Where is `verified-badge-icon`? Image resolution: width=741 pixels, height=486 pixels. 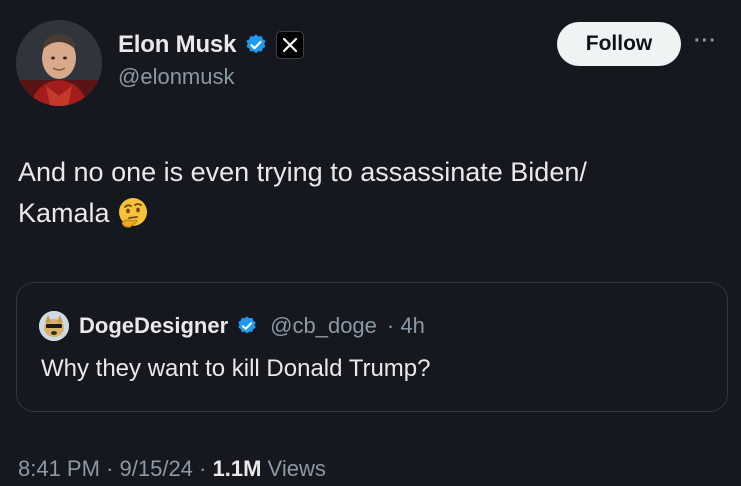 verified-badge-icon is located at coordinates (256, 45).